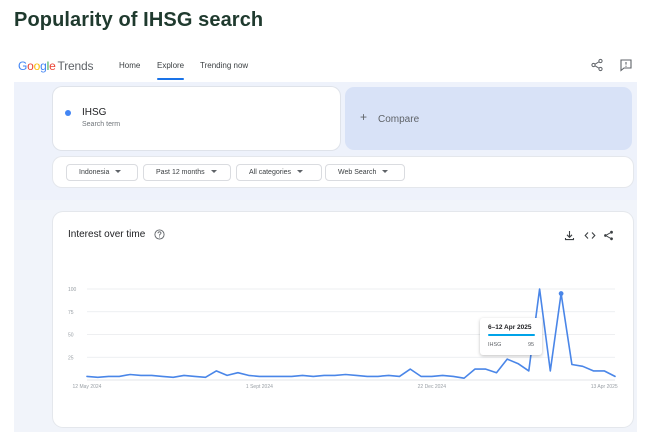 The image size is (666, 445). What do you see at coordinates (333, 66) in the screenshot?
I see `google-trends-header: Google Trends Home Explore Trending now` at bounding box center [333, 66].